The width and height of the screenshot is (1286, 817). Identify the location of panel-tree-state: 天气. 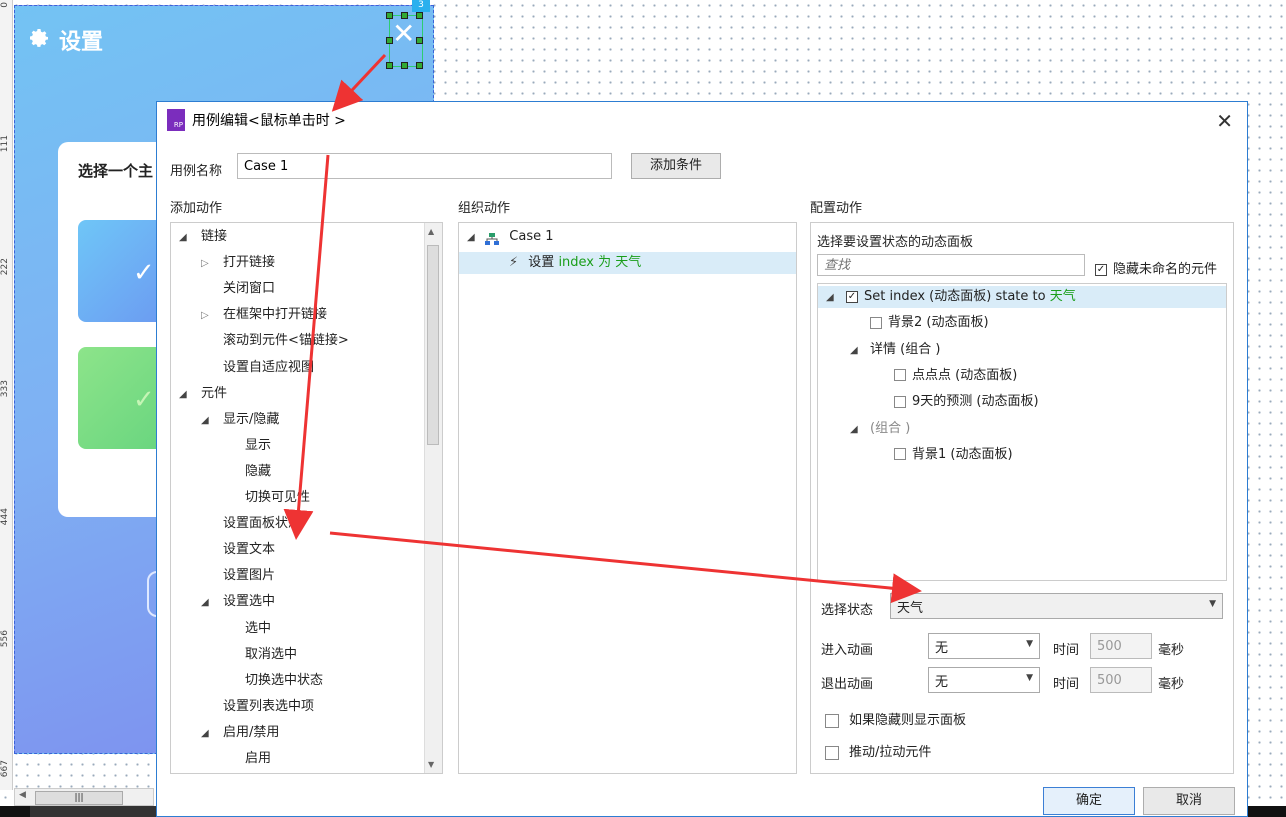
(1062, 296).